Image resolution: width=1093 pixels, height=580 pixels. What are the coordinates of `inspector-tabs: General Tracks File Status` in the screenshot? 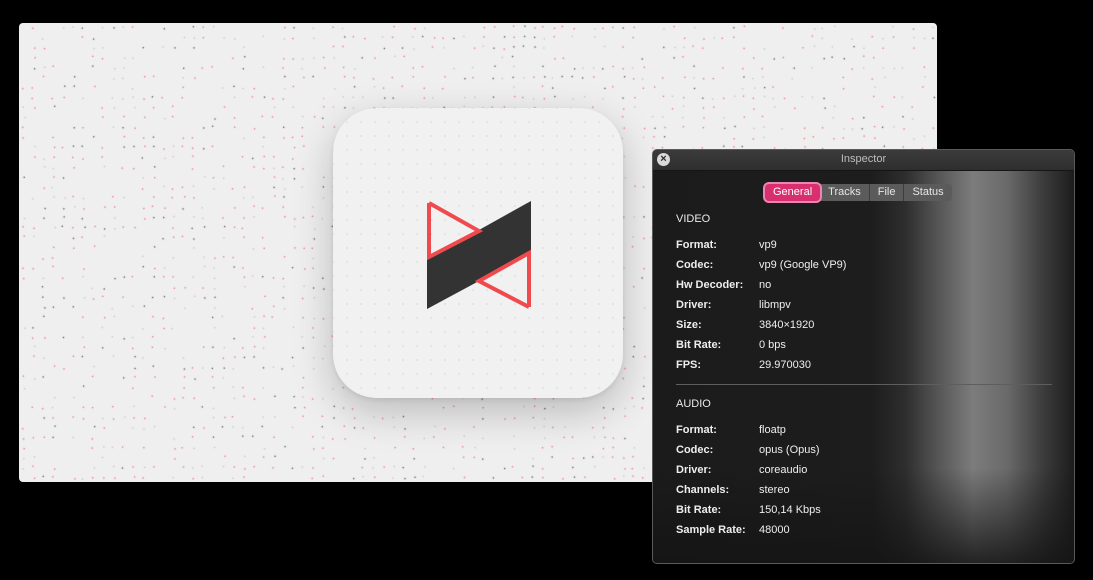 It's located at (858, 192).